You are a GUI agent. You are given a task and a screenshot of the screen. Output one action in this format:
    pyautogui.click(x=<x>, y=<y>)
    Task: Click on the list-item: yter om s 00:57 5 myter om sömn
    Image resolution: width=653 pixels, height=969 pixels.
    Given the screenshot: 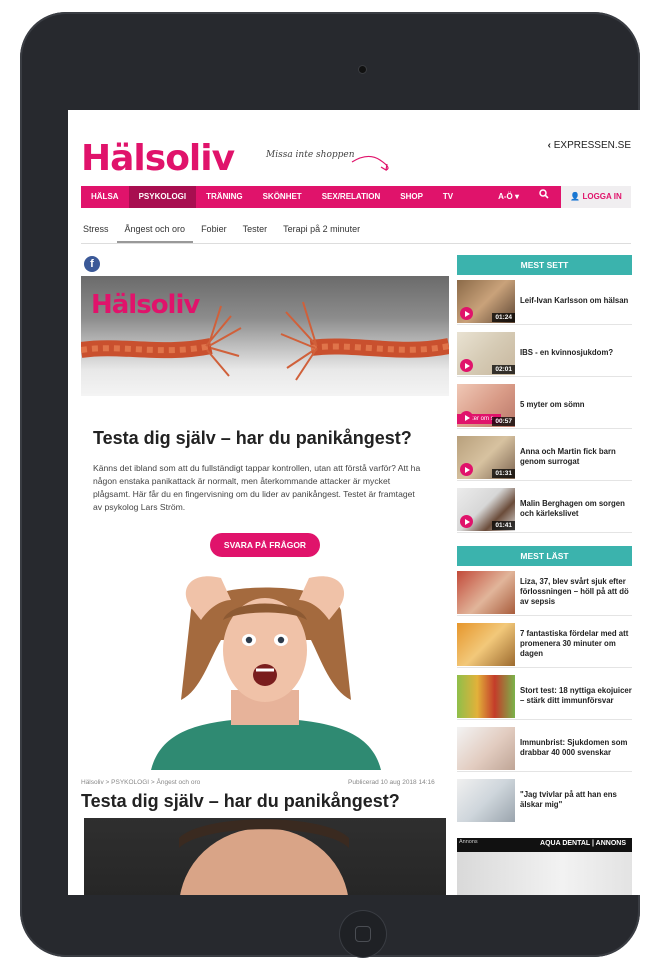 What is the action you would take?
    pyautogui.click(x=544, y=405)
    